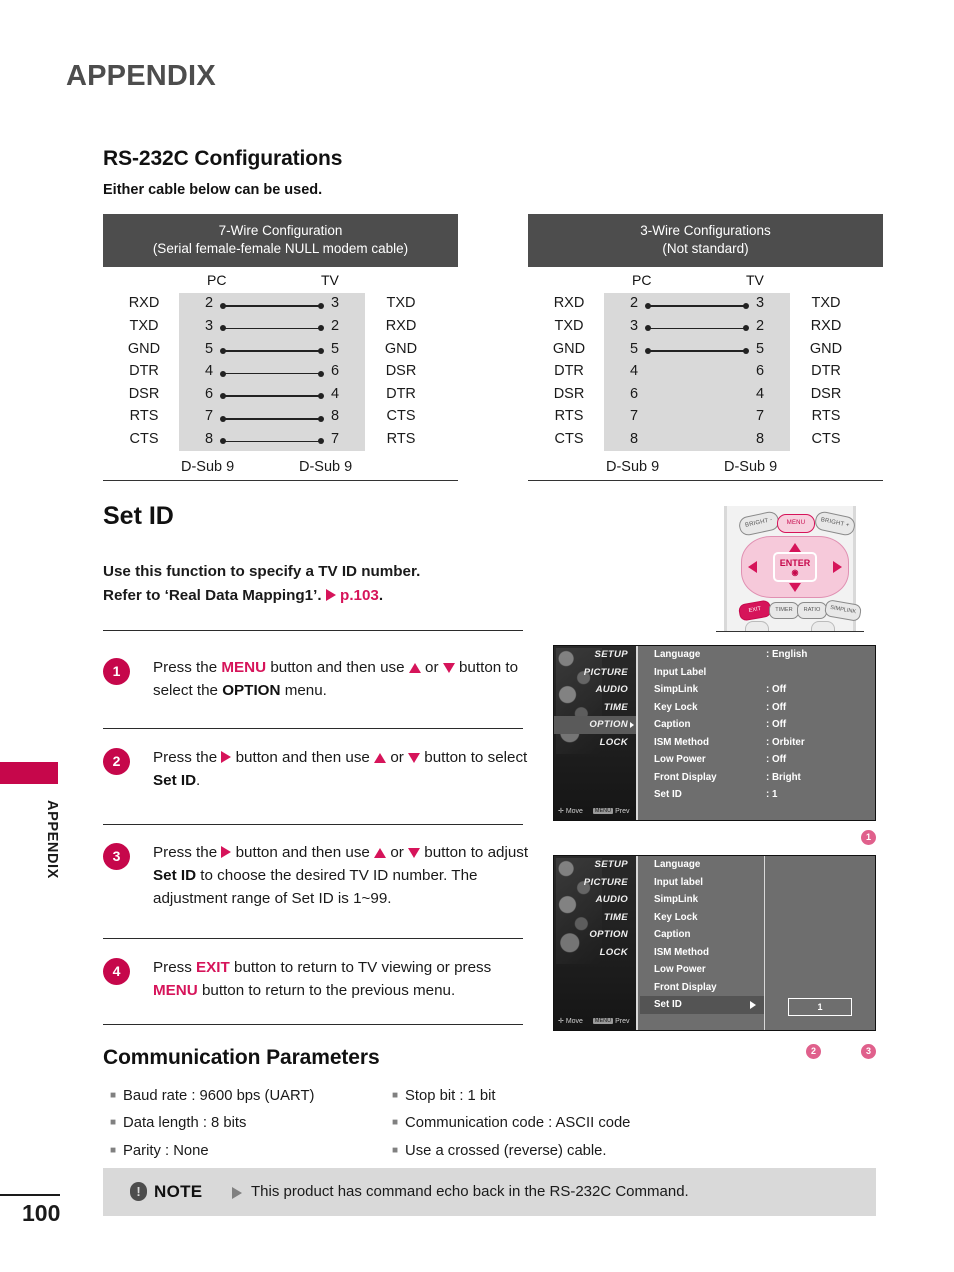 Image resolution: width=954 pixels, height=1272 pixels. Describe the element at coordinates (52, 839) in the screenshot. I see `appendix-side-label: APPENDIX` at that location.